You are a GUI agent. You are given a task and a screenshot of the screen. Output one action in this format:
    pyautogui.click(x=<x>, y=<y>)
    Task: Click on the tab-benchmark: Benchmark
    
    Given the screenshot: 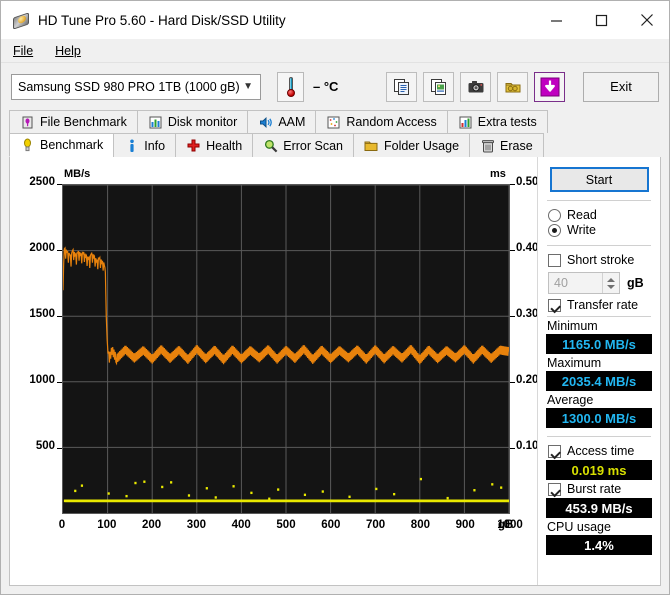 What is the action you would take?
    pyautogui.click(x=62, y=145)
    